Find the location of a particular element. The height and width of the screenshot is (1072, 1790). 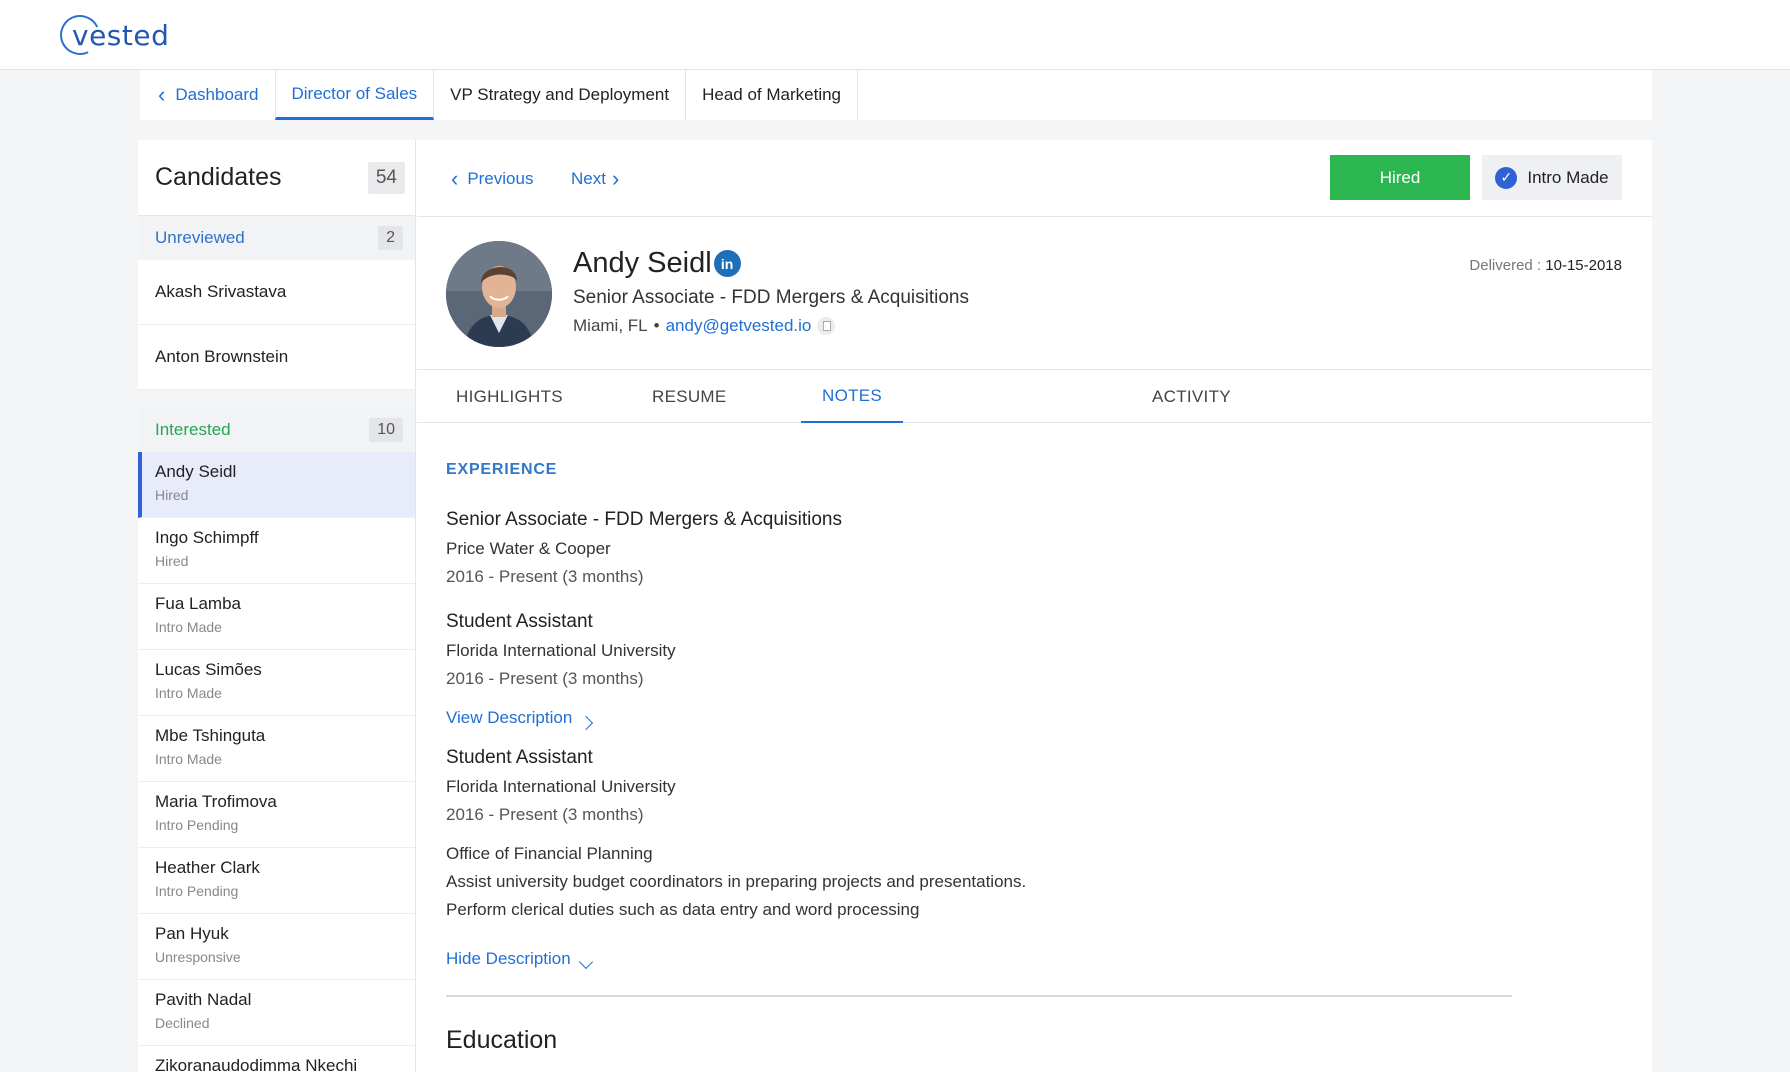

profile-name: Andy Seidl is located at coordinates (642, 263).